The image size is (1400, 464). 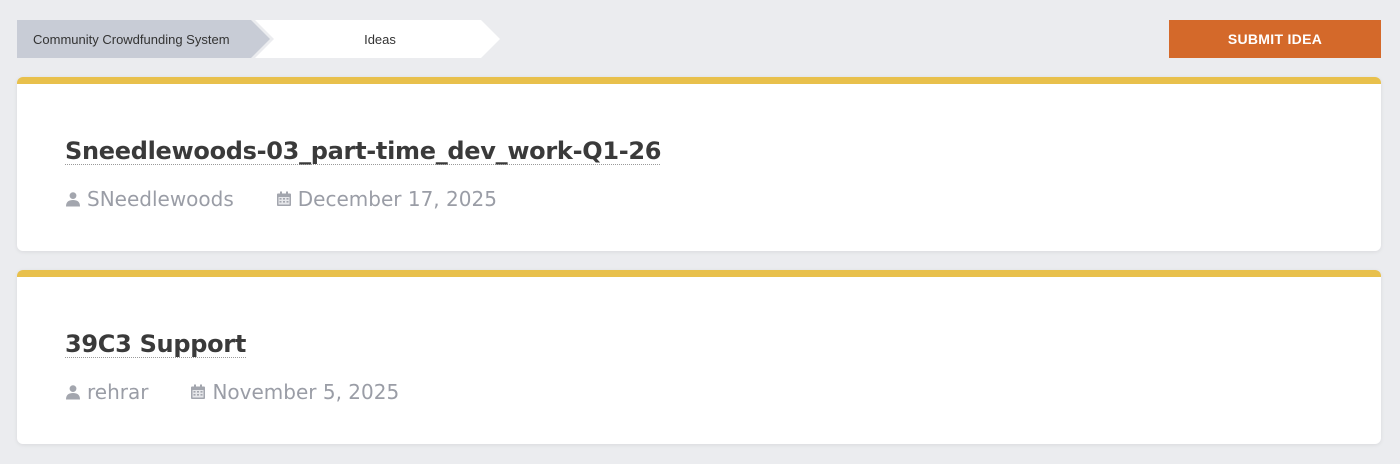 What do you see at coordinates (155, 344) in the screenshot?
I see `idea-title-link: 39C3 Support` at bounding box center [155, 344].